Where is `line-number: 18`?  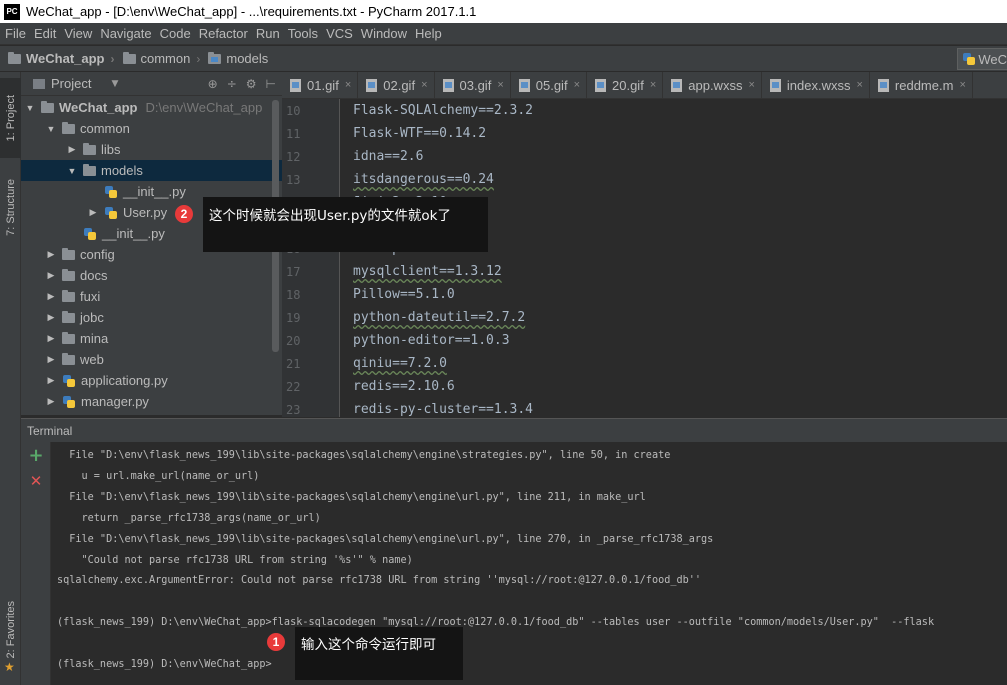
line-number: 18 is located at coordinates (293, 294).